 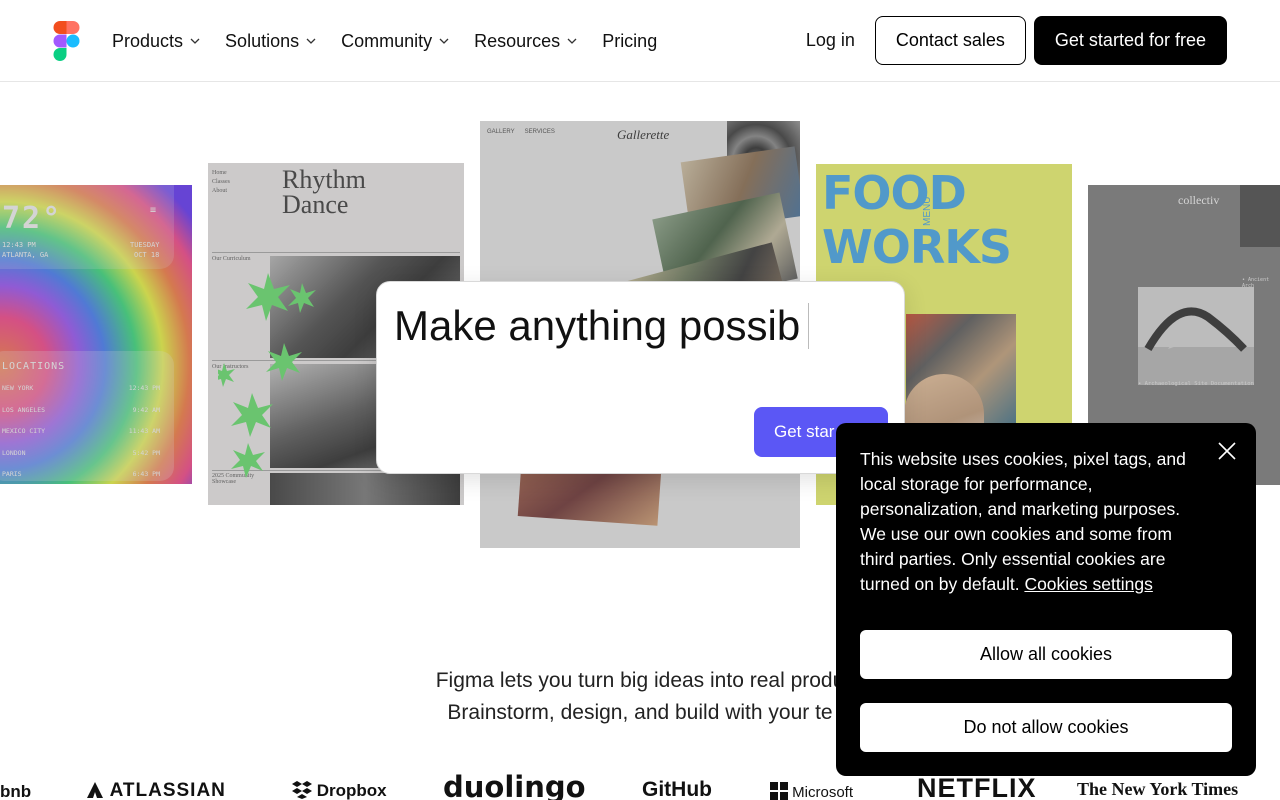 What do you see at coordinates (25, 255) in the screenshot?
I see `weather-city: ATLANTA, GA` at bounding box center [25, 255].